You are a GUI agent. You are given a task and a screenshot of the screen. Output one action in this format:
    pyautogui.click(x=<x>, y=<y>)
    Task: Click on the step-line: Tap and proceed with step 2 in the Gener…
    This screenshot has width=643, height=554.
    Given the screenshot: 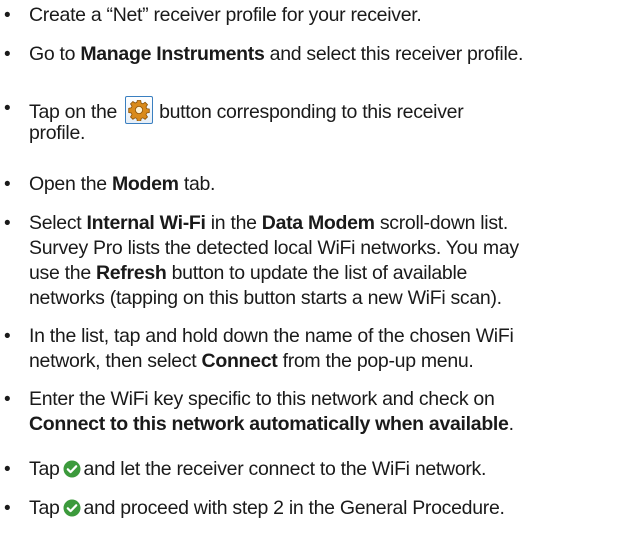 What is the action you would take?
    pyautogui.click(x=335, y=508)
    